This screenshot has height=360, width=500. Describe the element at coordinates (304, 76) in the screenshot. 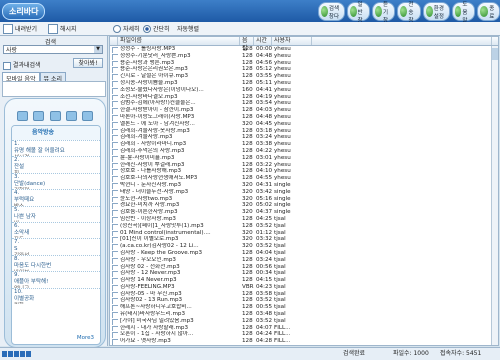

I see `table-row: 긴지로 - 날설은 아이큐.mp3 128 03:55 yhesu` at that location.